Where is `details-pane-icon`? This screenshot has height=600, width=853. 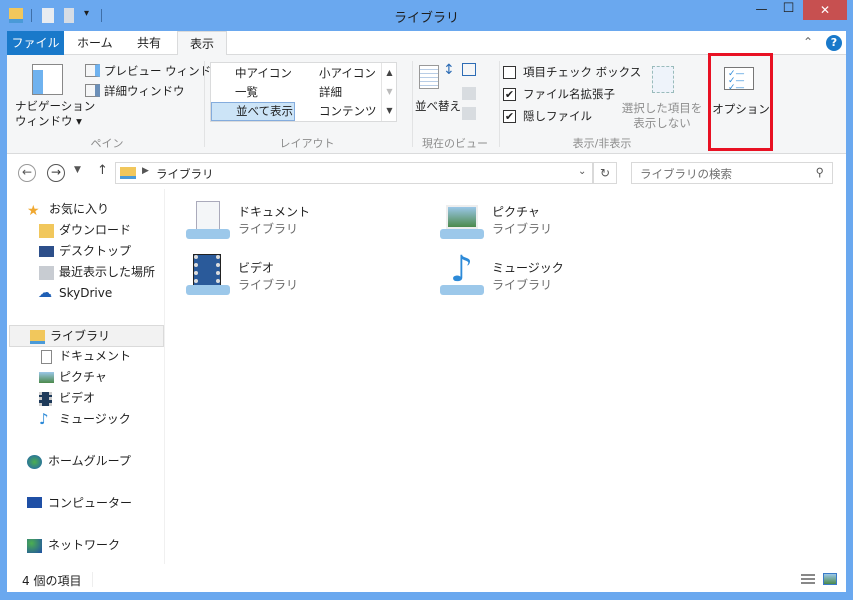
details-pane-icon is located at coordinates (92, 90).